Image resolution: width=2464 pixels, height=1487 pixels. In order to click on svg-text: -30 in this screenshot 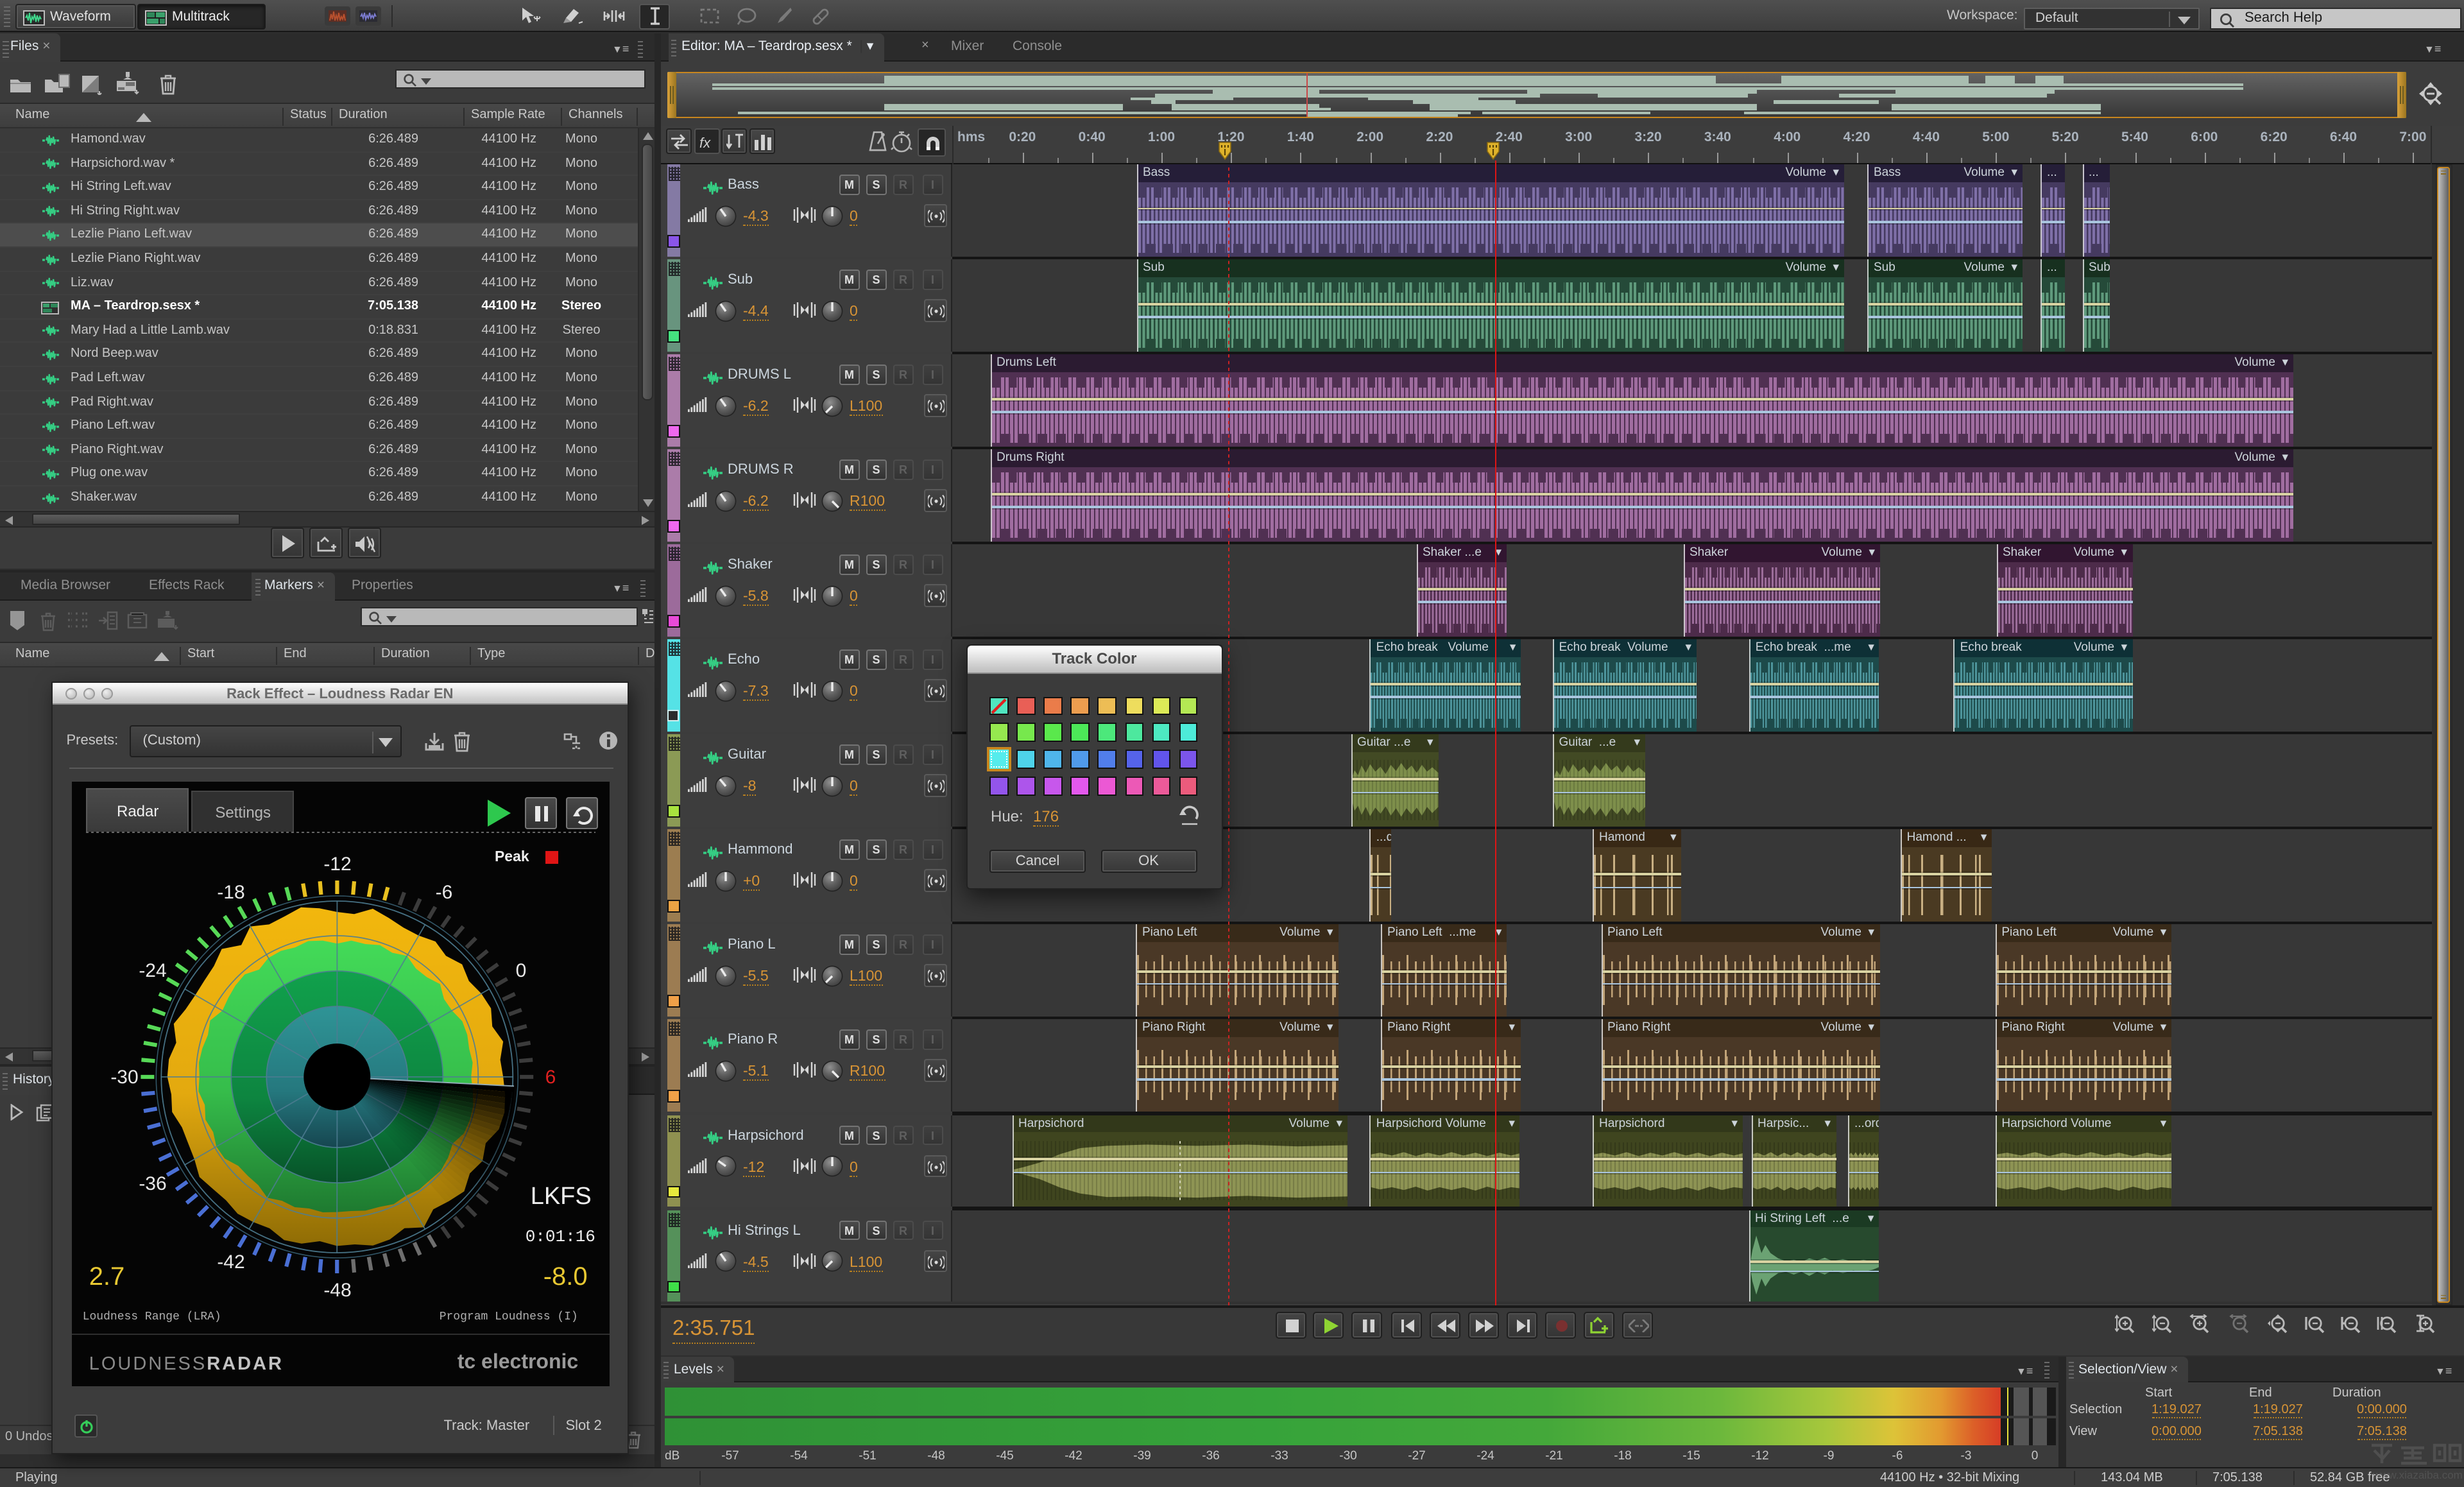, I will do `click(125, 1077)`.